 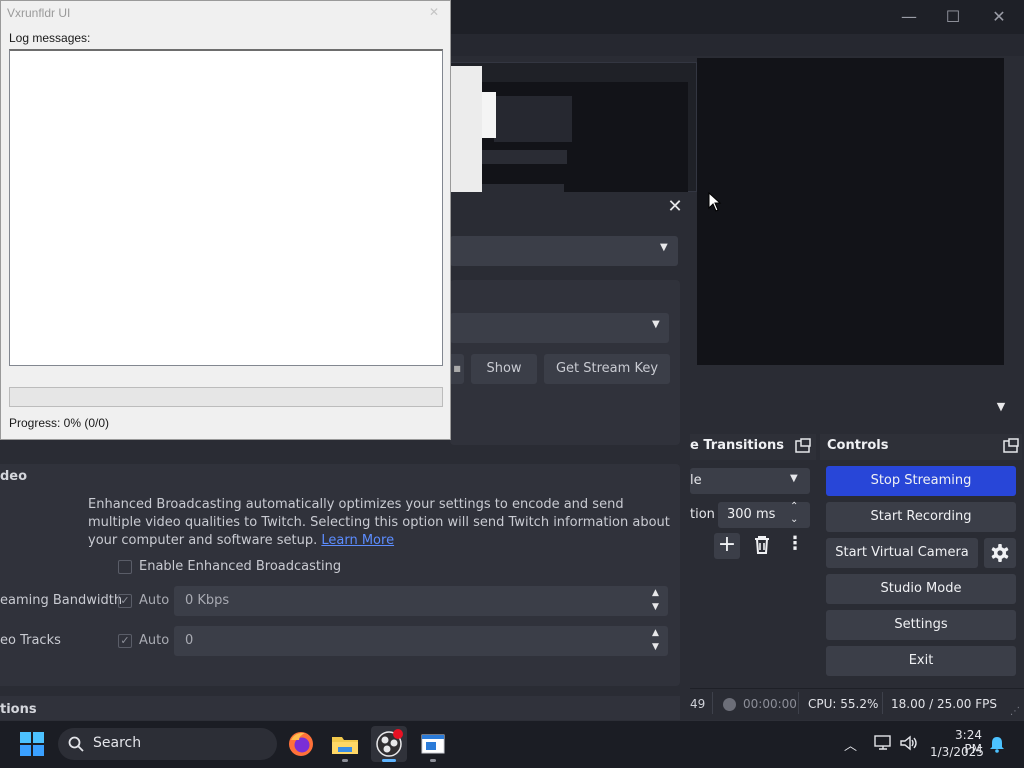 What do you see at coordinates (762, 545) in the screenshot?
I see `trash-icon` at bounding box center [762, 545].